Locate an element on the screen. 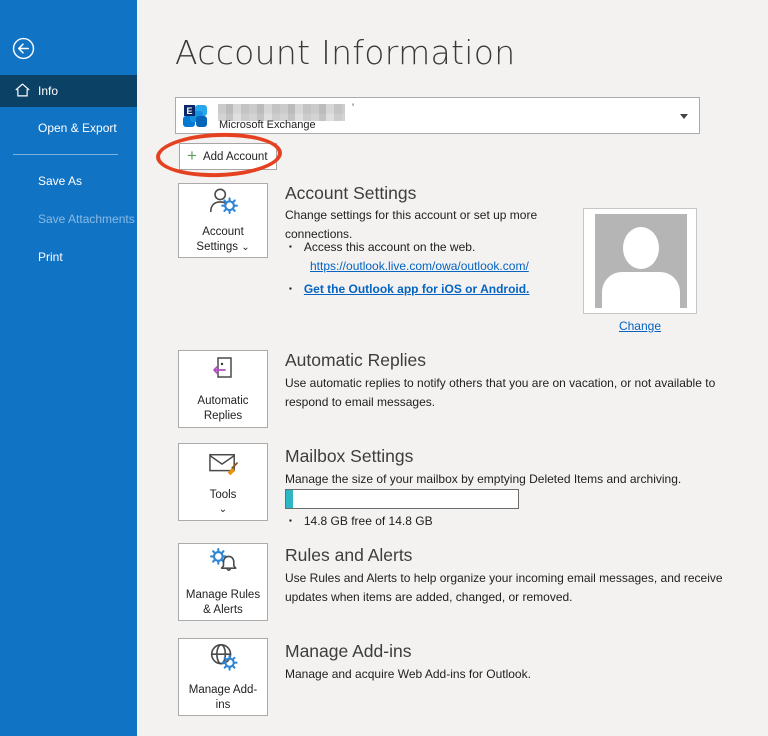  section-heading-automatic-replies: Automatic Replies is located at coordinates (356, 360).